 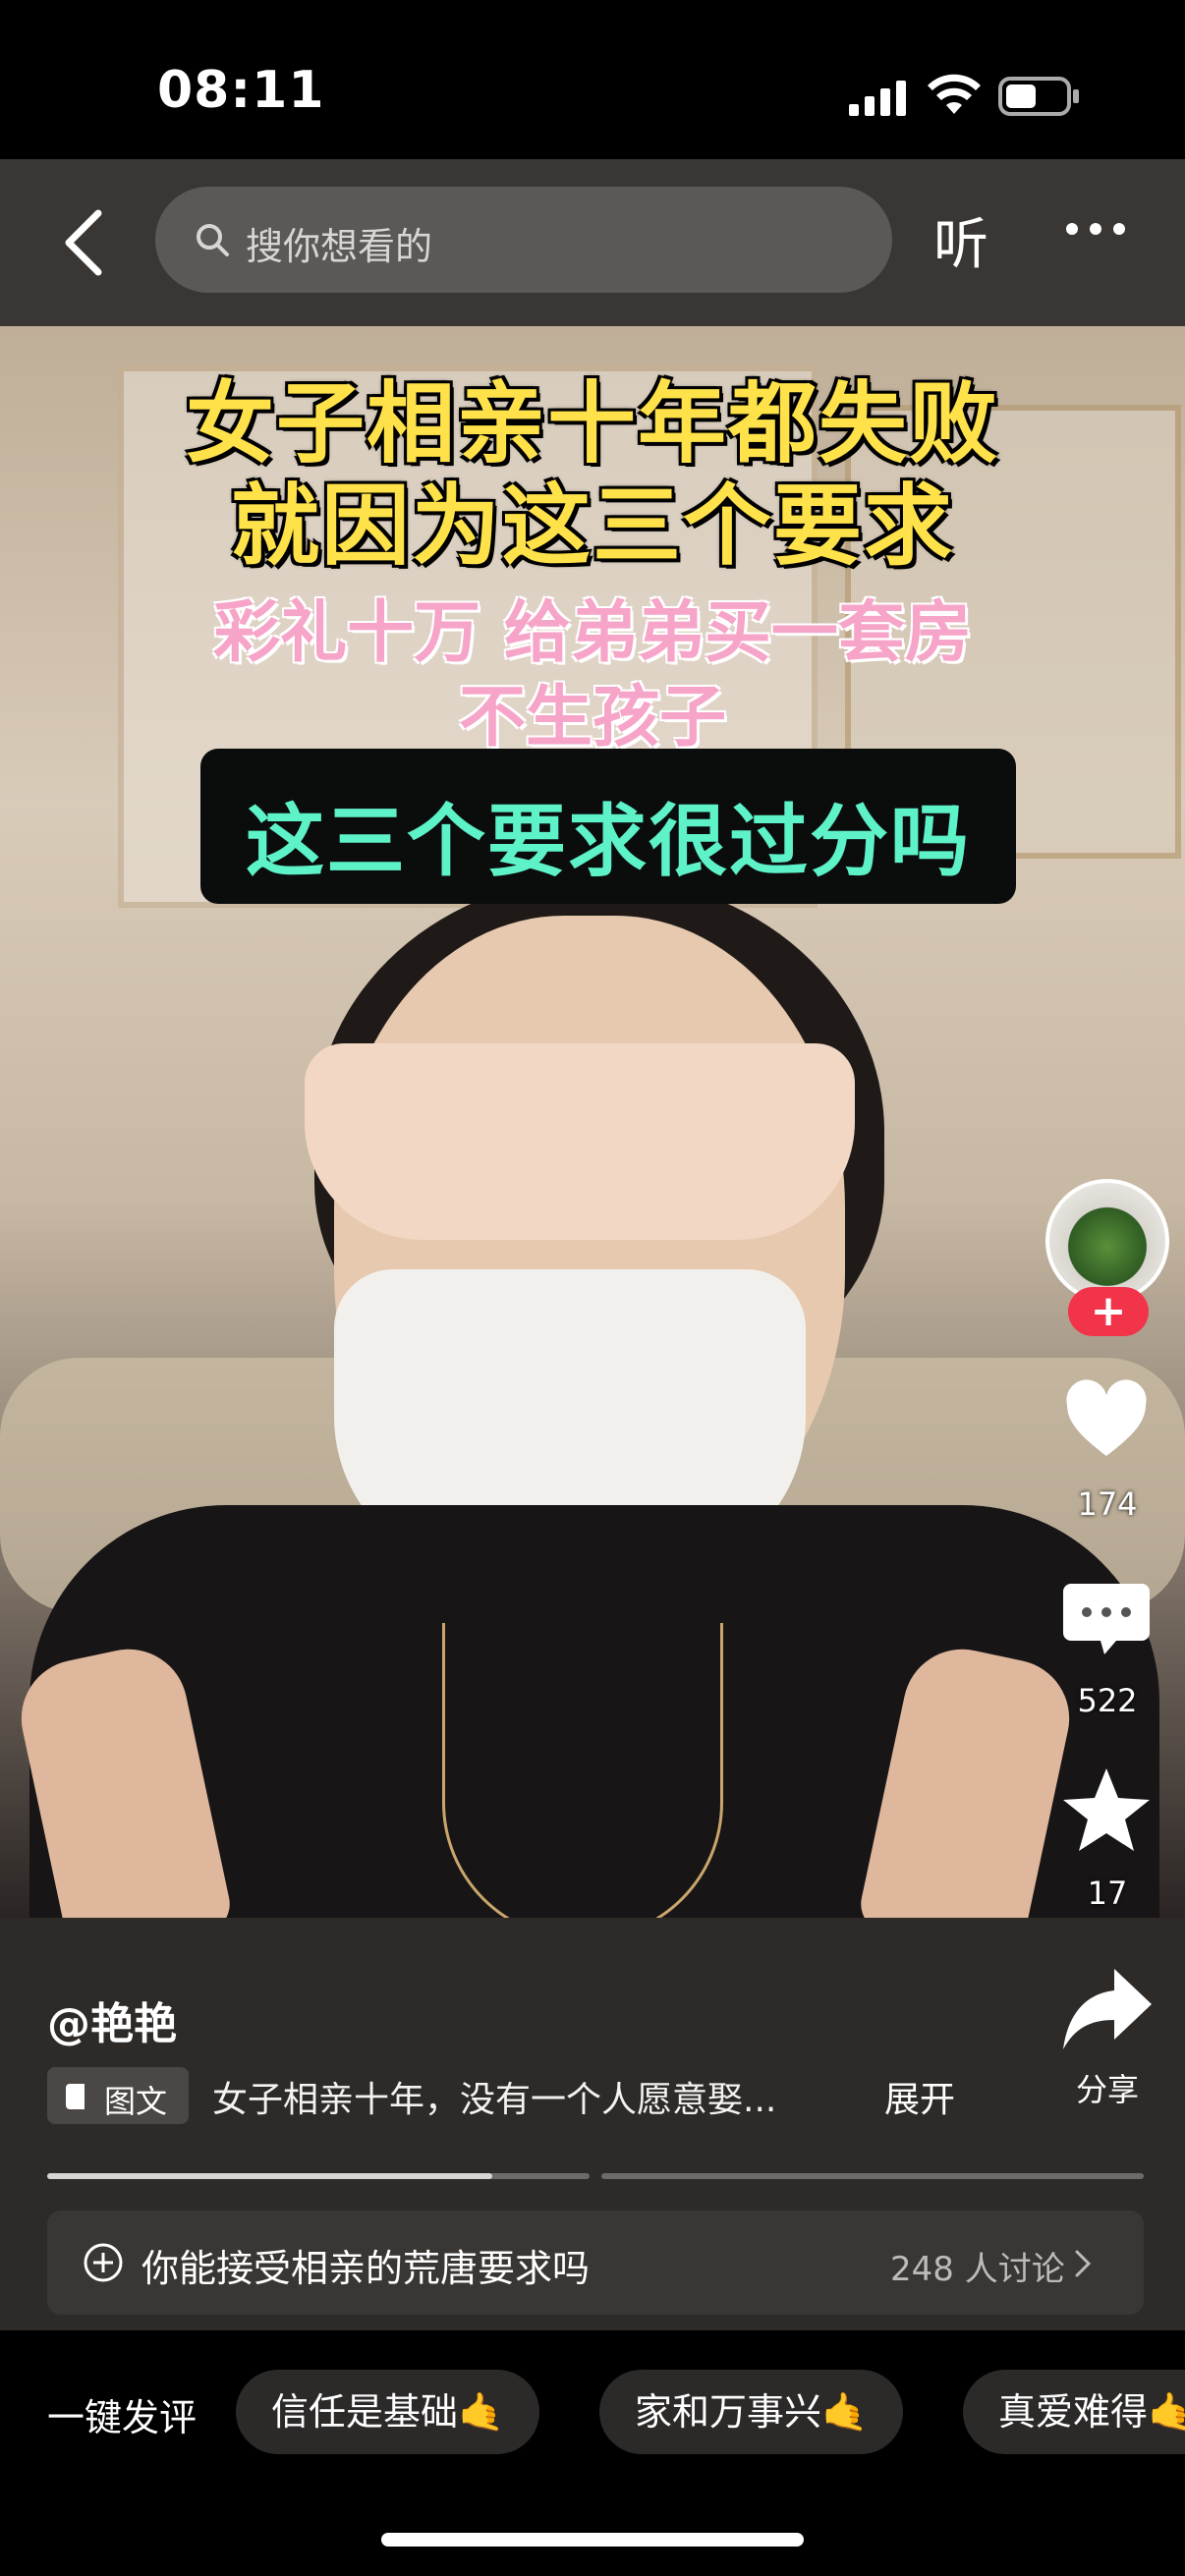 What do you see at coordinates (592, 526) in the screenshot?
I see `headline-line-2: 就因为这三个要求` at bounding box center [592, 526].